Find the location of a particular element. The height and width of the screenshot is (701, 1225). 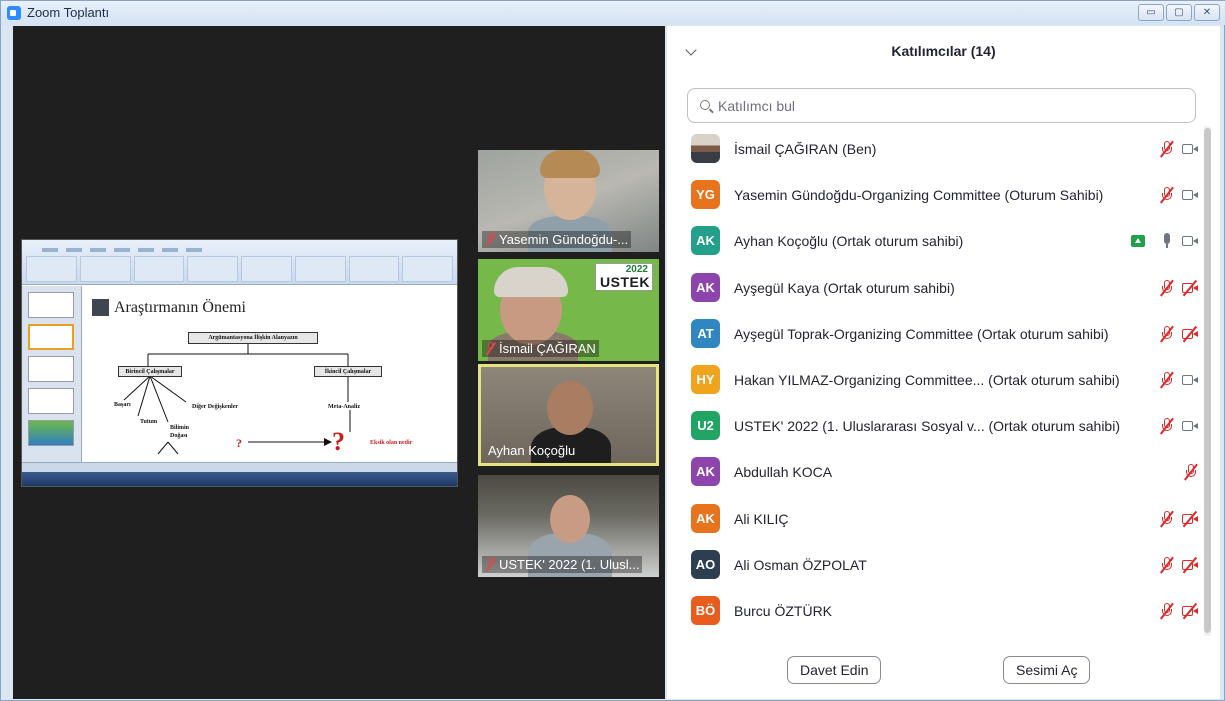

participant-name: Abdullah KOCA is located at coordinates (783, 472).